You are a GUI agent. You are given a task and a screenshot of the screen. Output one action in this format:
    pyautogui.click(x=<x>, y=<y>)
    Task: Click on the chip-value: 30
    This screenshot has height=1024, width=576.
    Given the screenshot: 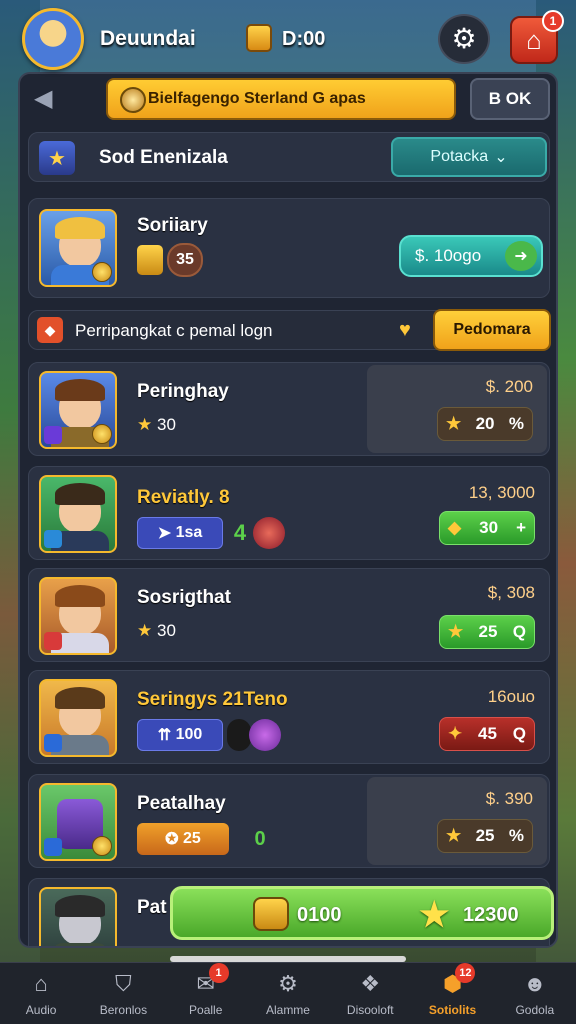 What is the action you would take?
    pyautogui.click(x=489, y=527)
    